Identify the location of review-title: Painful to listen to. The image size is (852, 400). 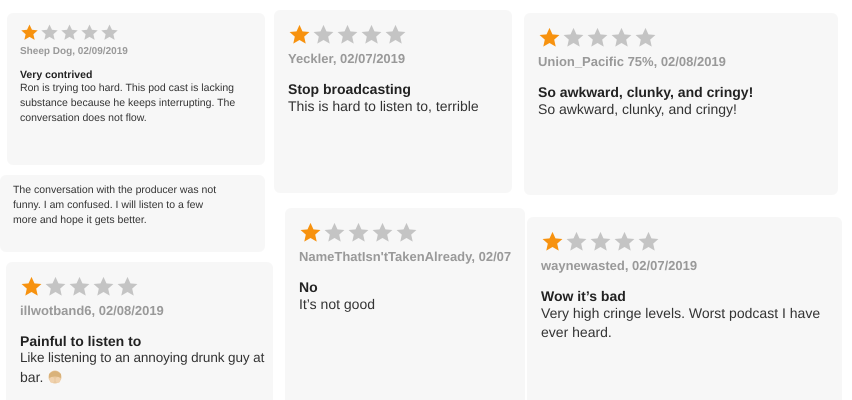
(81, 341).